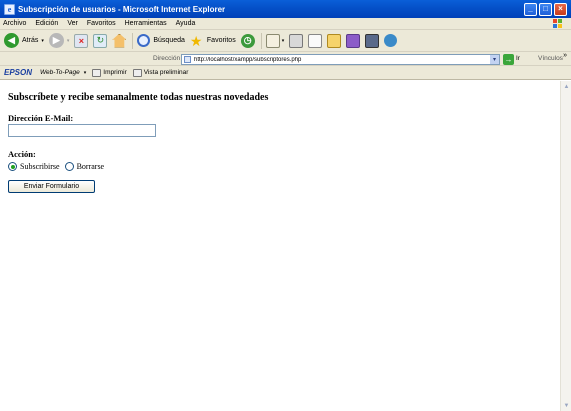 The height and width of the screenshot is (411, 571). I want to click on menu-item-herramientas: Herramientas, so click(146, 23).